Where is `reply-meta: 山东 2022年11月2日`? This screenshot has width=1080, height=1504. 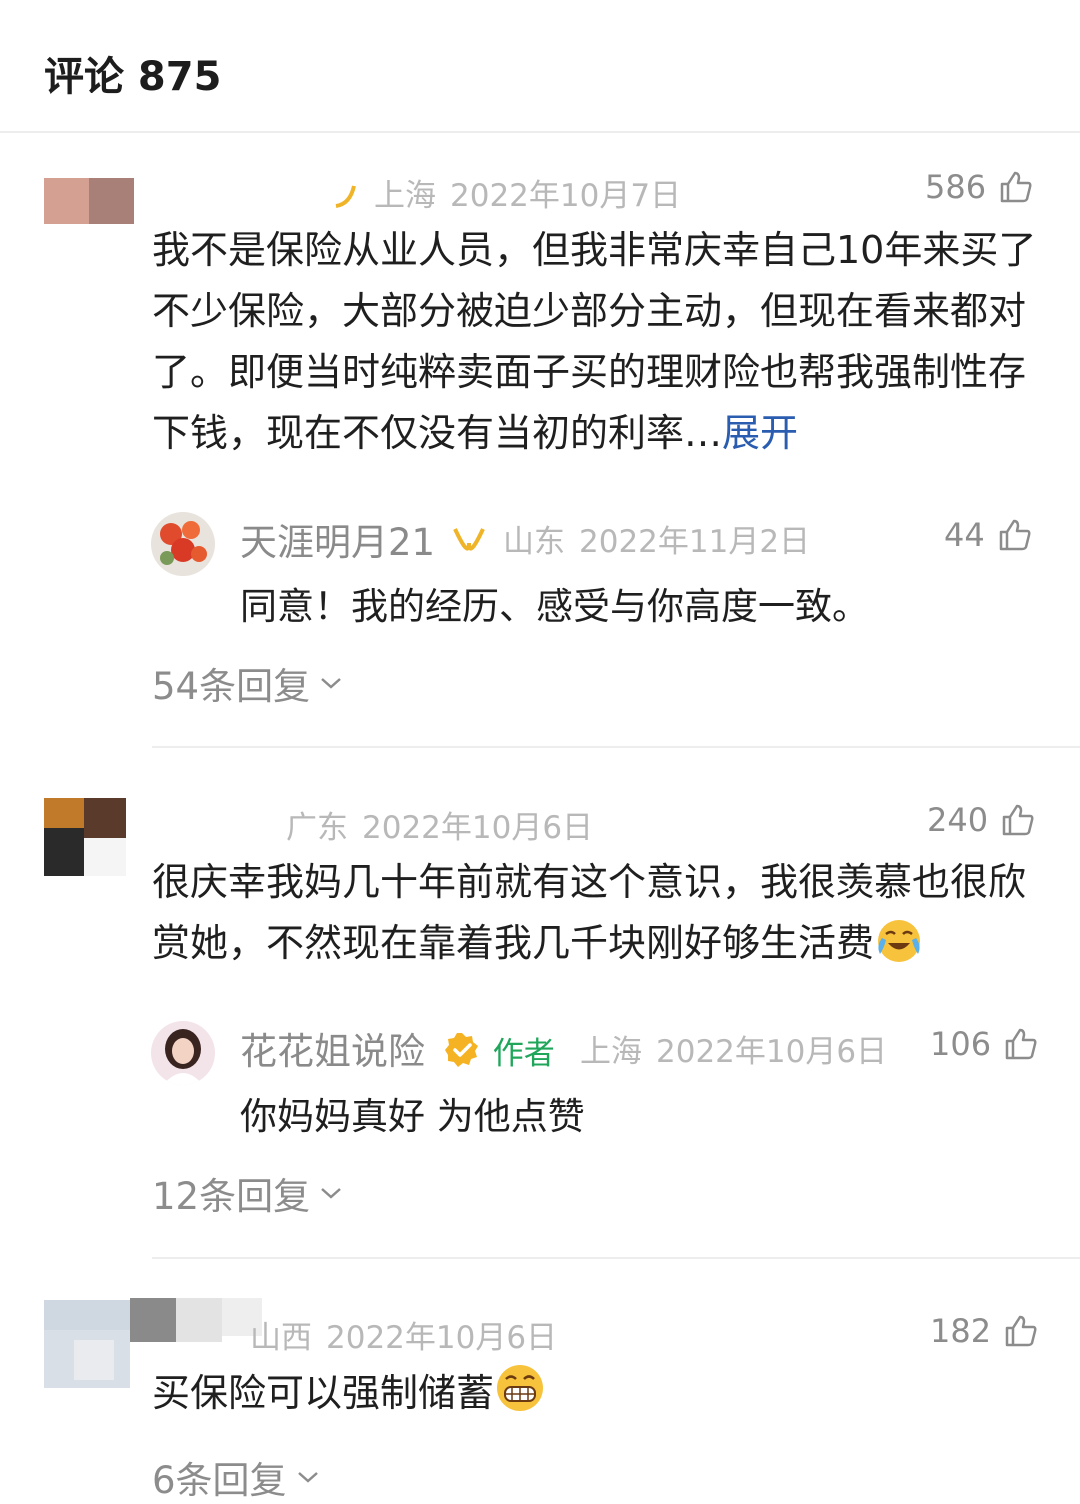 reply-meta: 山东 2022年11月2日 is located at coordinates (663, 538).